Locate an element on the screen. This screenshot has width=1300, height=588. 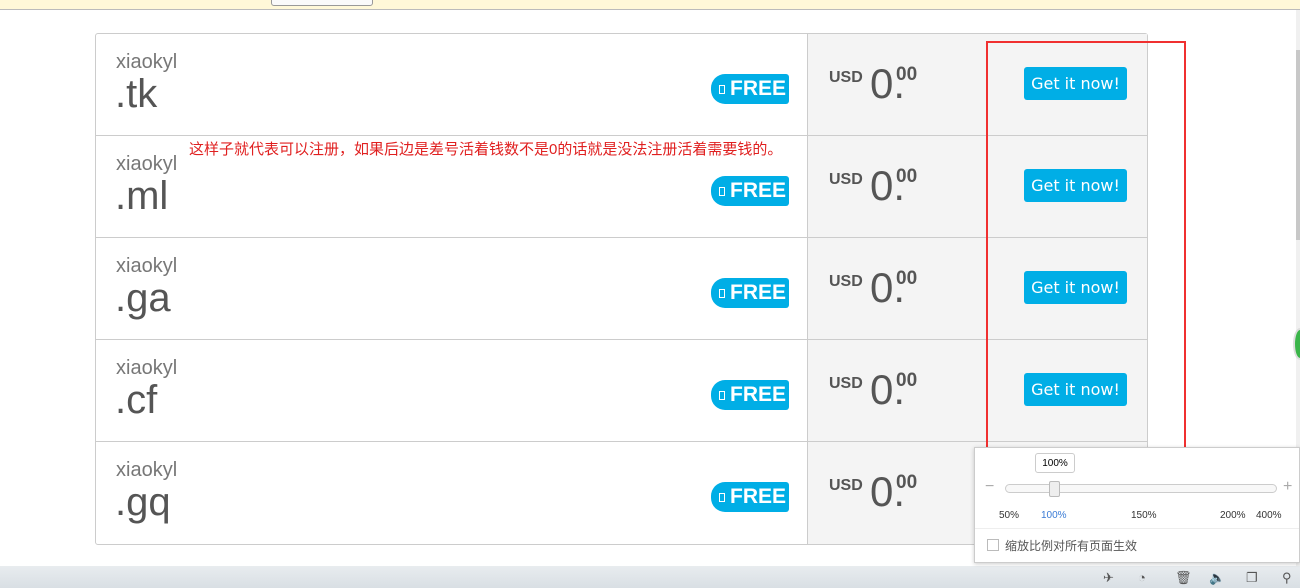
scrollbar-thumb is located at coordinates (1298, 145).